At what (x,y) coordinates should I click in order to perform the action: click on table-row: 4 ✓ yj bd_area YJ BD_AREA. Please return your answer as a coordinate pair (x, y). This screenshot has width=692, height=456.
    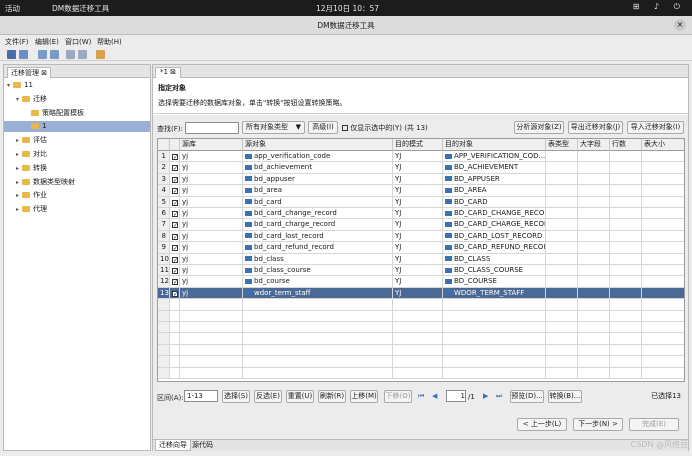
    Looking at the image, I should click on (421, 191).